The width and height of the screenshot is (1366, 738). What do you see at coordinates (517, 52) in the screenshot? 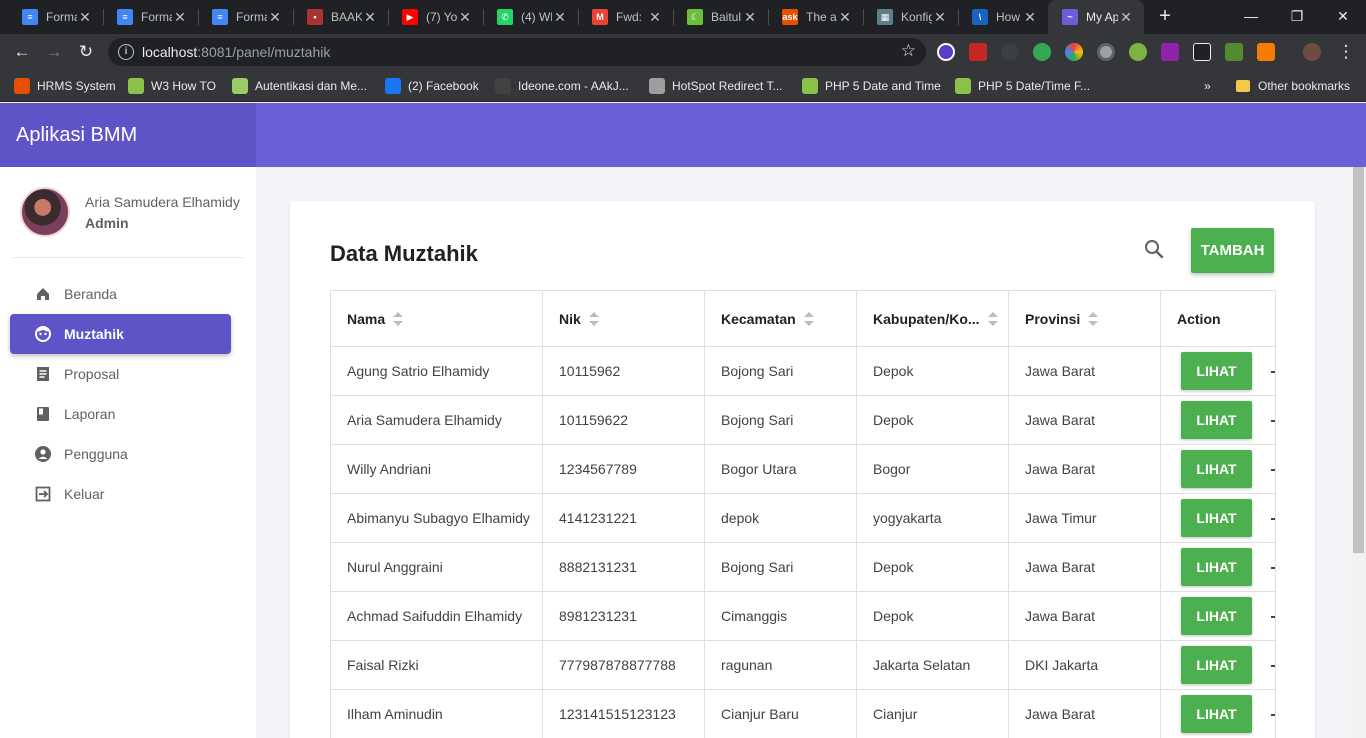
I see `address-bar: i localhost:8081/panel/muztahik ☆` at bounding box center [517, 52].